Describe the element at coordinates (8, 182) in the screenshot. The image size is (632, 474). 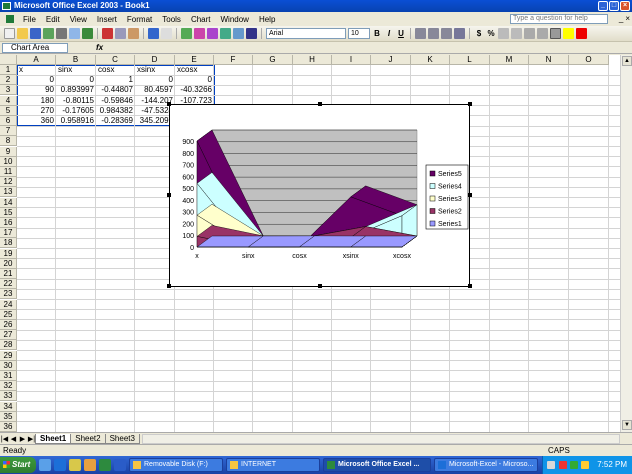
I see `row-header: 12` at that location.